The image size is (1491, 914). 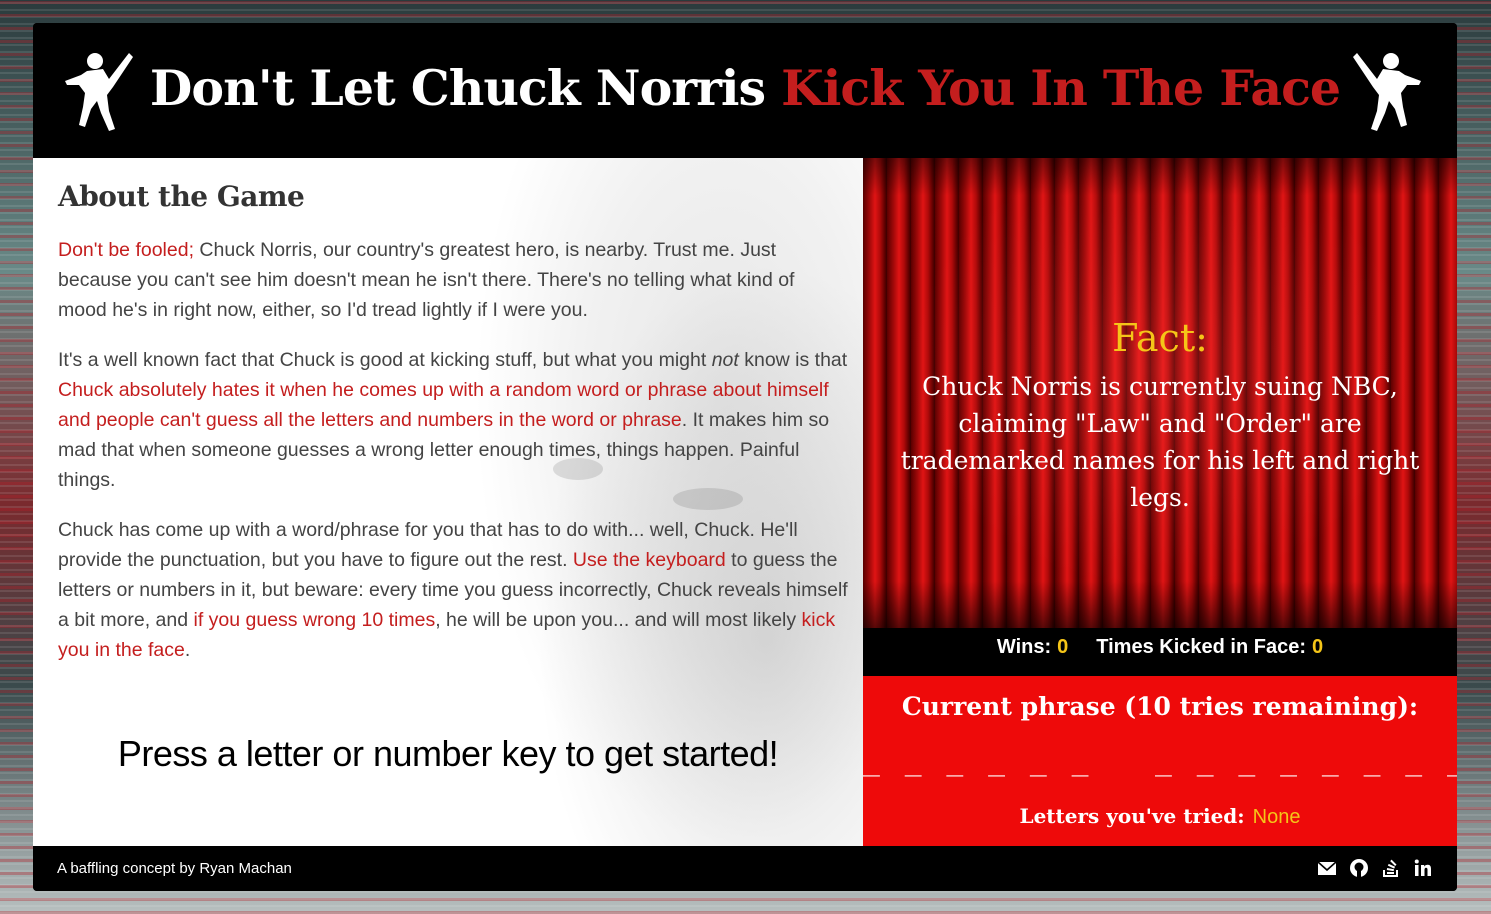 What do you see at coordinates (1327, 868) in the screenshot?
I see `envelope-icon` at bounding box center [1327, 868].